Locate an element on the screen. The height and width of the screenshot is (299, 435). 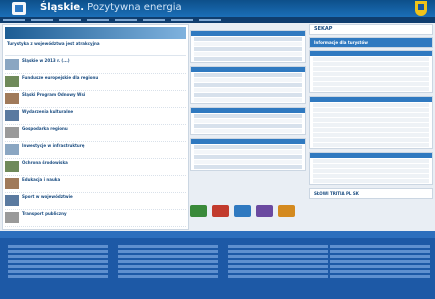
news-title: Gospodarka regionu is located at coordinates (102, 128).